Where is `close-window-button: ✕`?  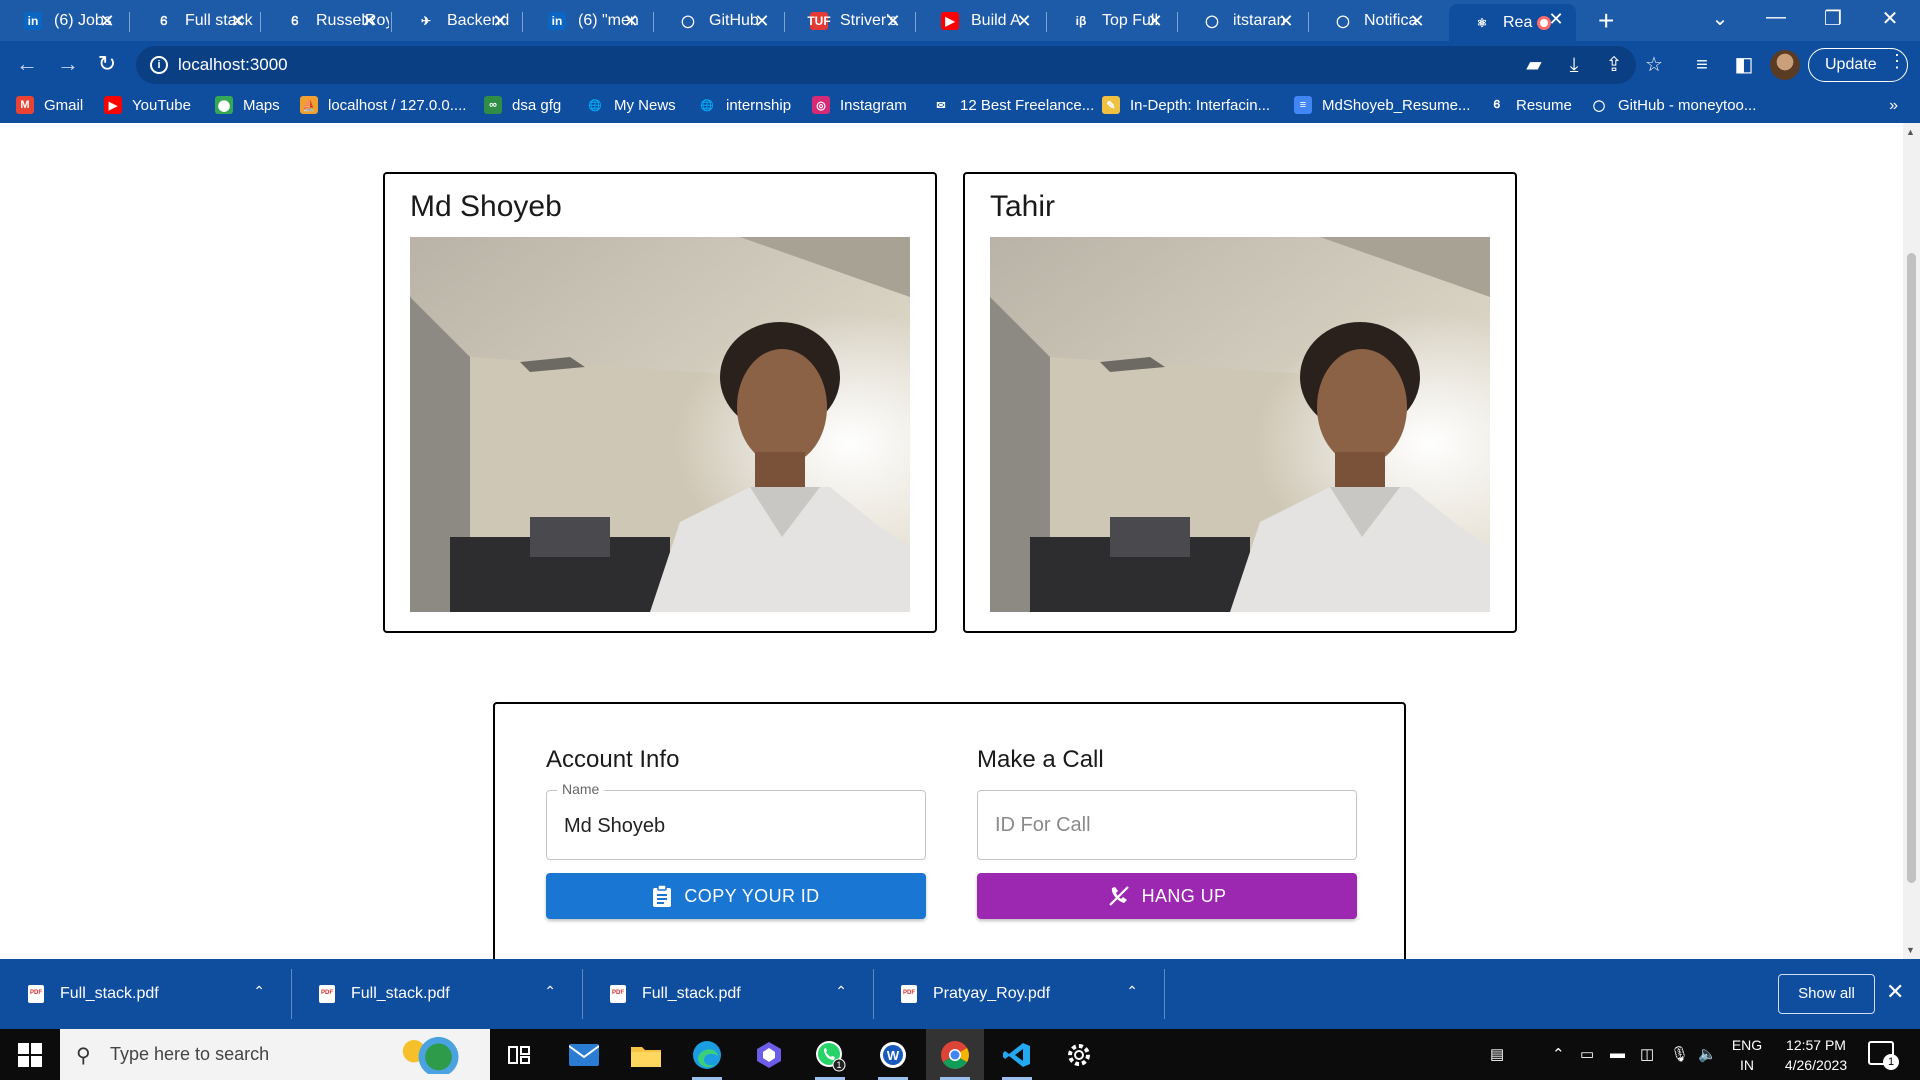 close-window-button: ✕ is located at coordinates (1890, 18).